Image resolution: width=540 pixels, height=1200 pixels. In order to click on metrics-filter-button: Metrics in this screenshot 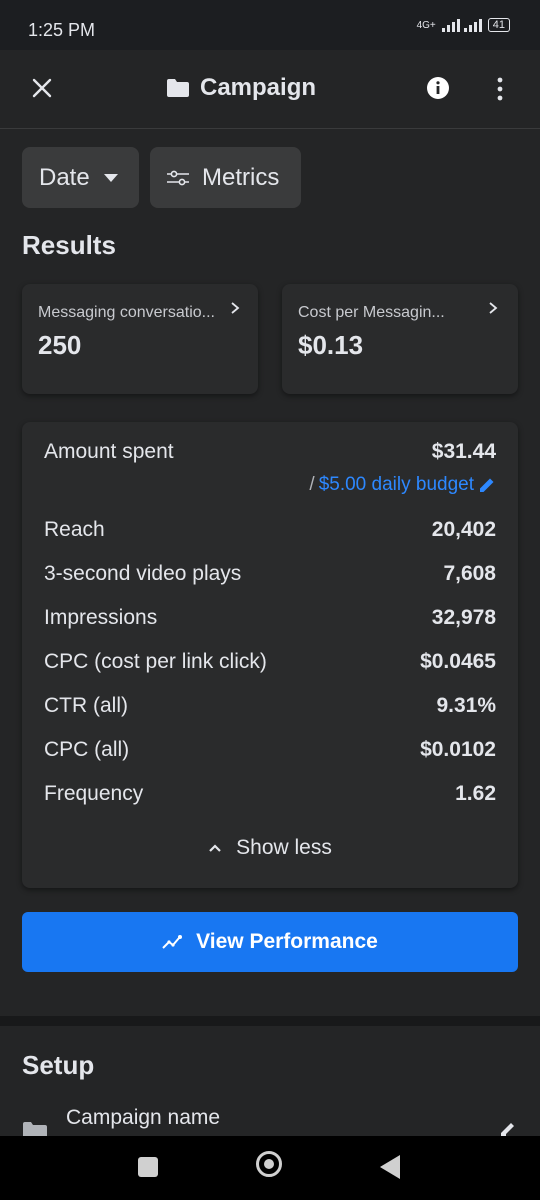, I will do `click(225, 177)`.